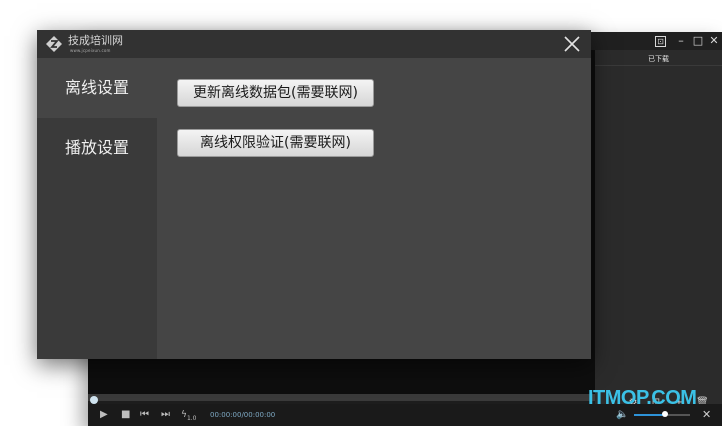 The height and width of the screenshot is (426, 722). I want to click on logo-url: www.jcpeixun.com, so click(90, 50).